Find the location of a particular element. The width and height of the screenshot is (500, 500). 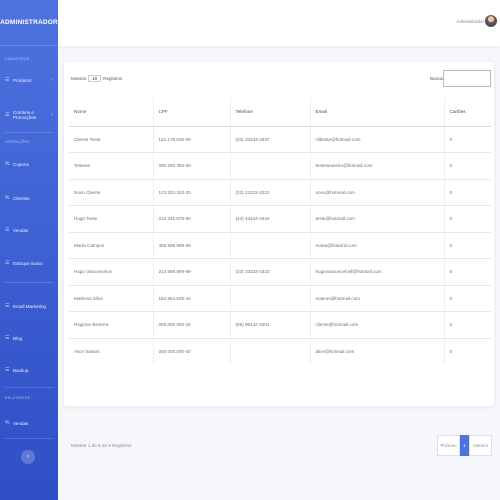

sidebar-item-label: Backup is located at coordinates (21, 370).